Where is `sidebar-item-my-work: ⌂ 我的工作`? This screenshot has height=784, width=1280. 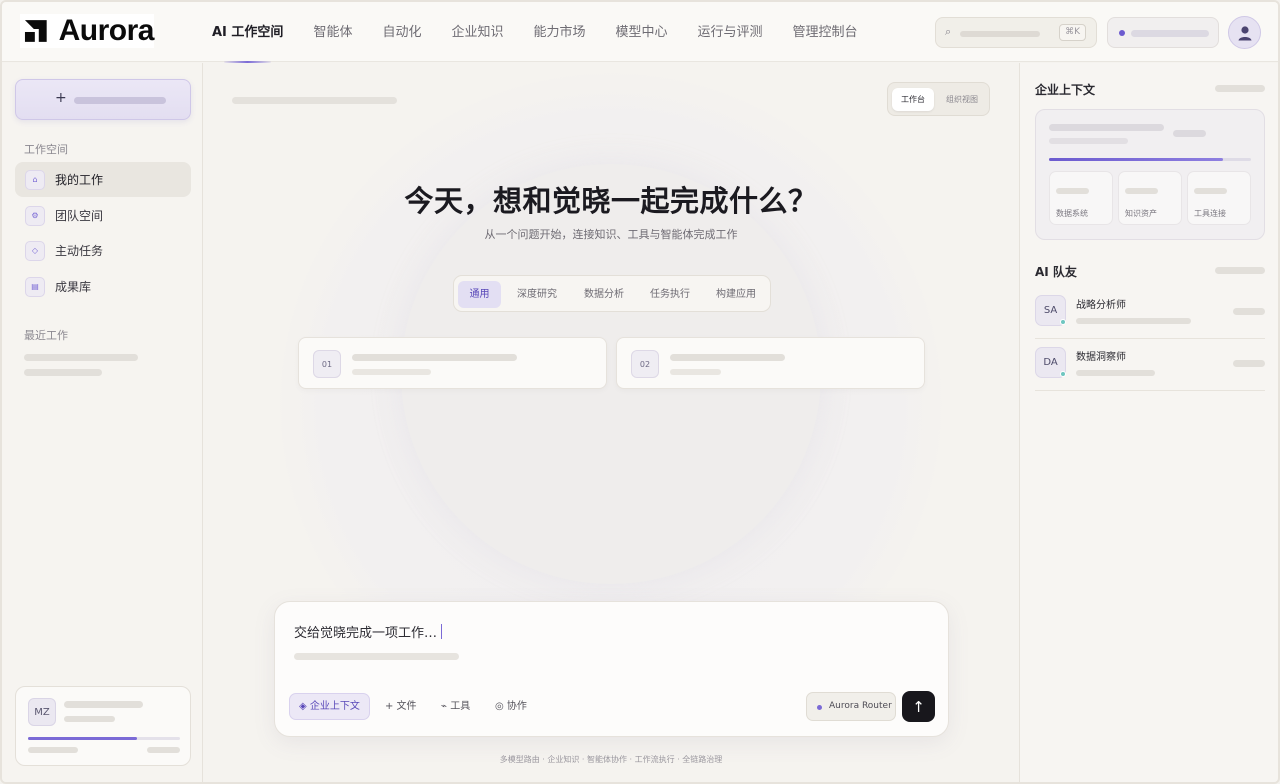 sidebar-item-my-work: ⌂ 我的工作 is located at coordinates (103, 179).